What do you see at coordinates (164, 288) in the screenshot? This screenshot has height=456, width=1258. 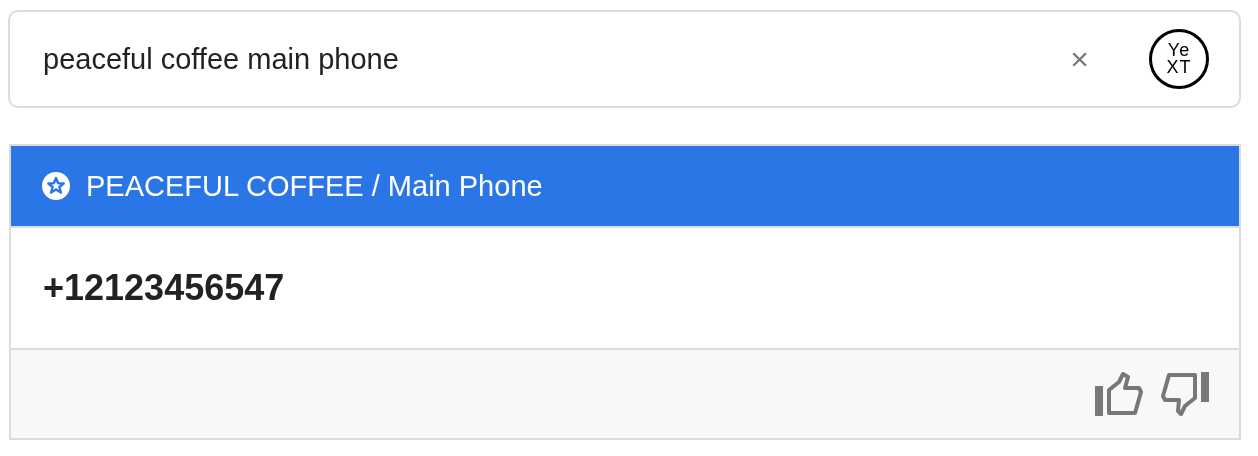 I see `phone-number: +12123456547` at bounding box center [164, 288].